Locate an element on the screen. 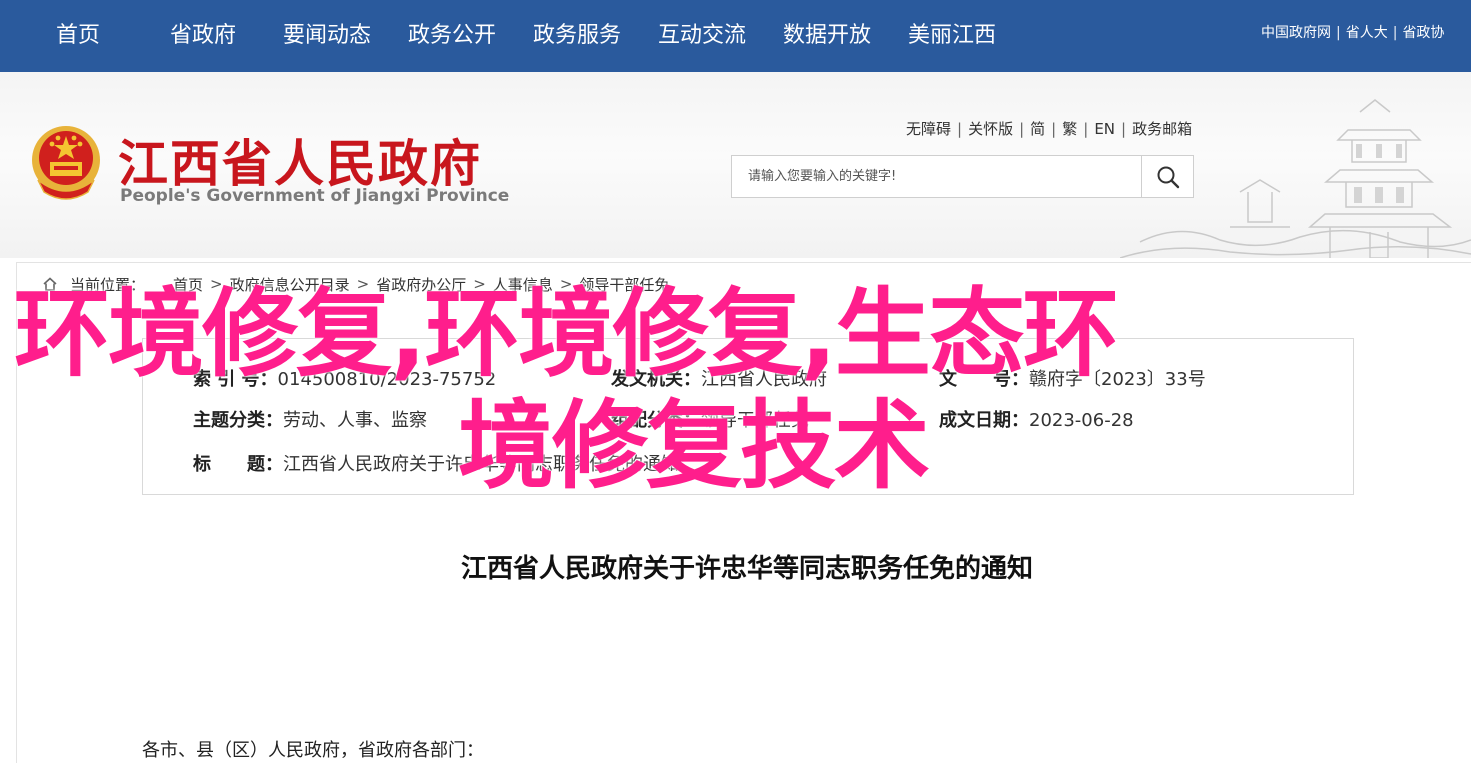 The width and height of the screenshot is (1471, 763). link-provincial-cppcc: 省政协 is located at coordinates (1423, 33).